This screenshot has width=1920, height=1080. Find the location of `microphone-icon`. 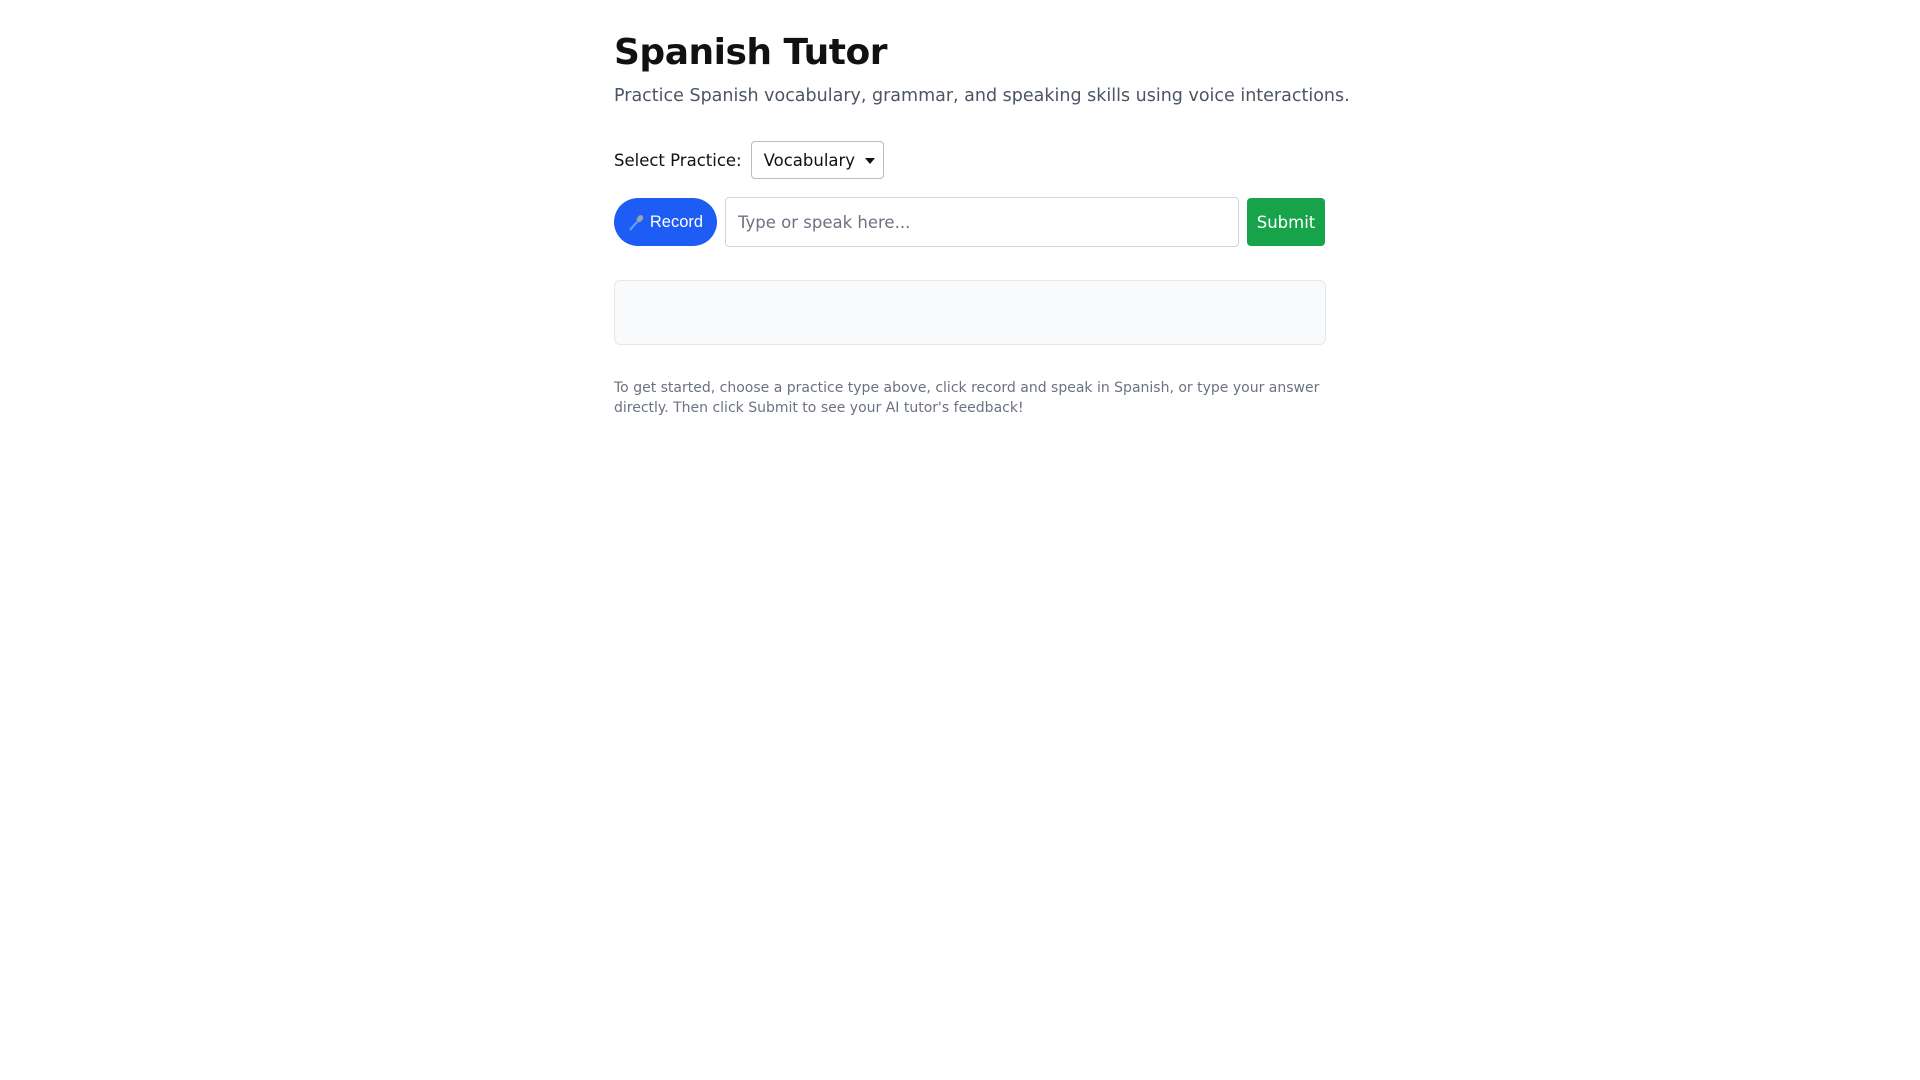

microphone-icon is located at coordinates (636, 222).